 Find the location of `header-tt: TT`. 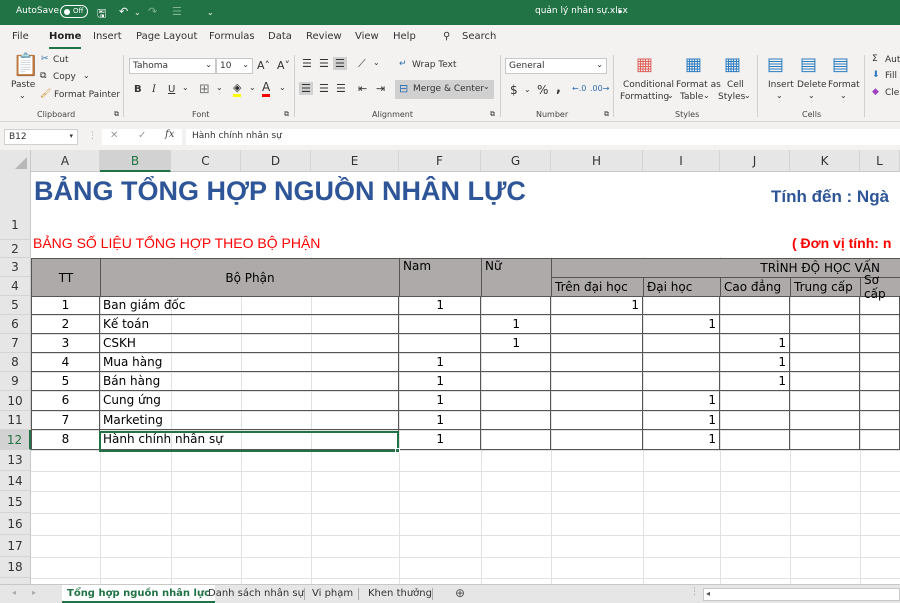

header-tt: TT is located at coordinates (66, 277).